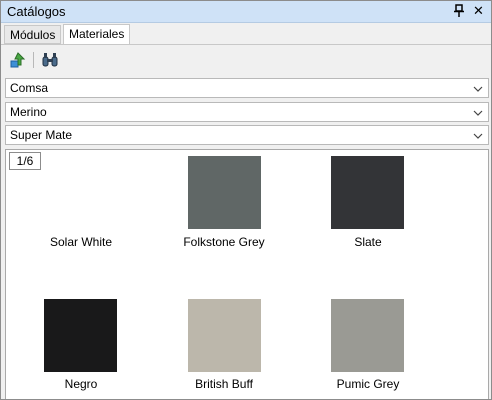  What do you see at coordinates (246, 34) in the screenshot?
I see `tab-strip: Módulos Materiales` at bounding box center [246, 34].